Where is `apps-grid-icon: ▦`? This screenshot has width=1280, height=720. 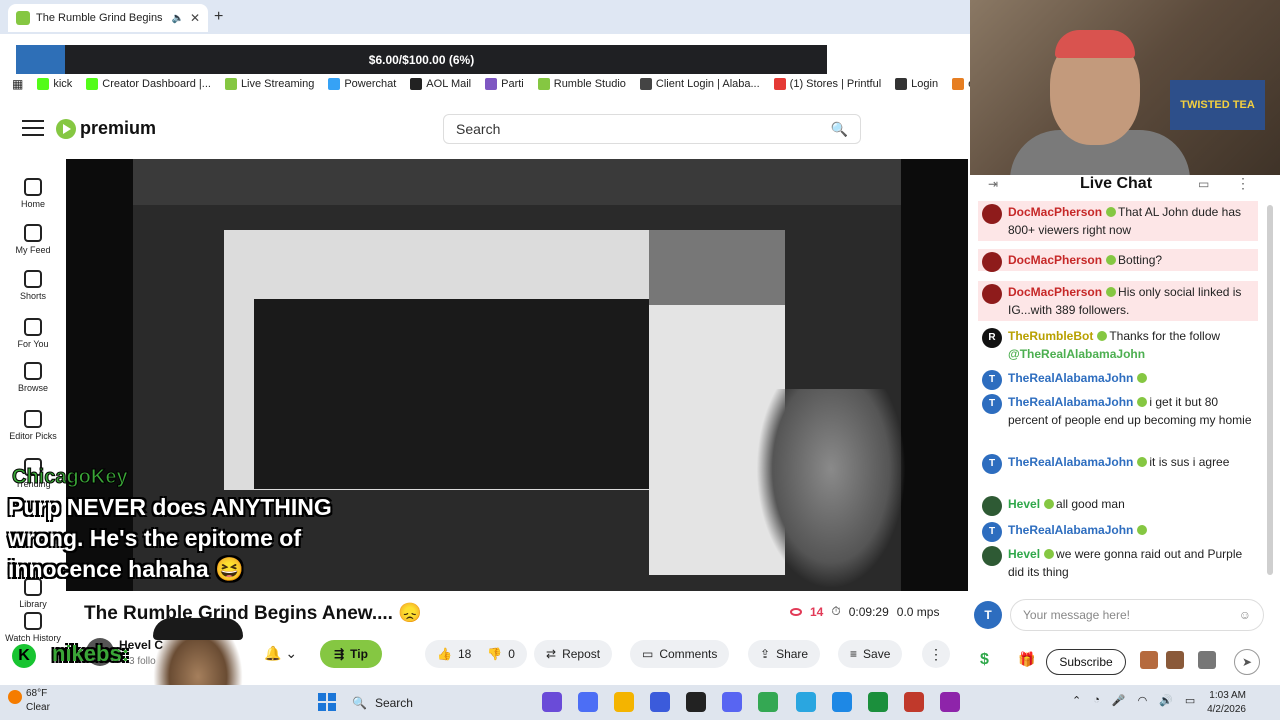 apps-grid-icon: ▦ is located at coordinates (17, 84).